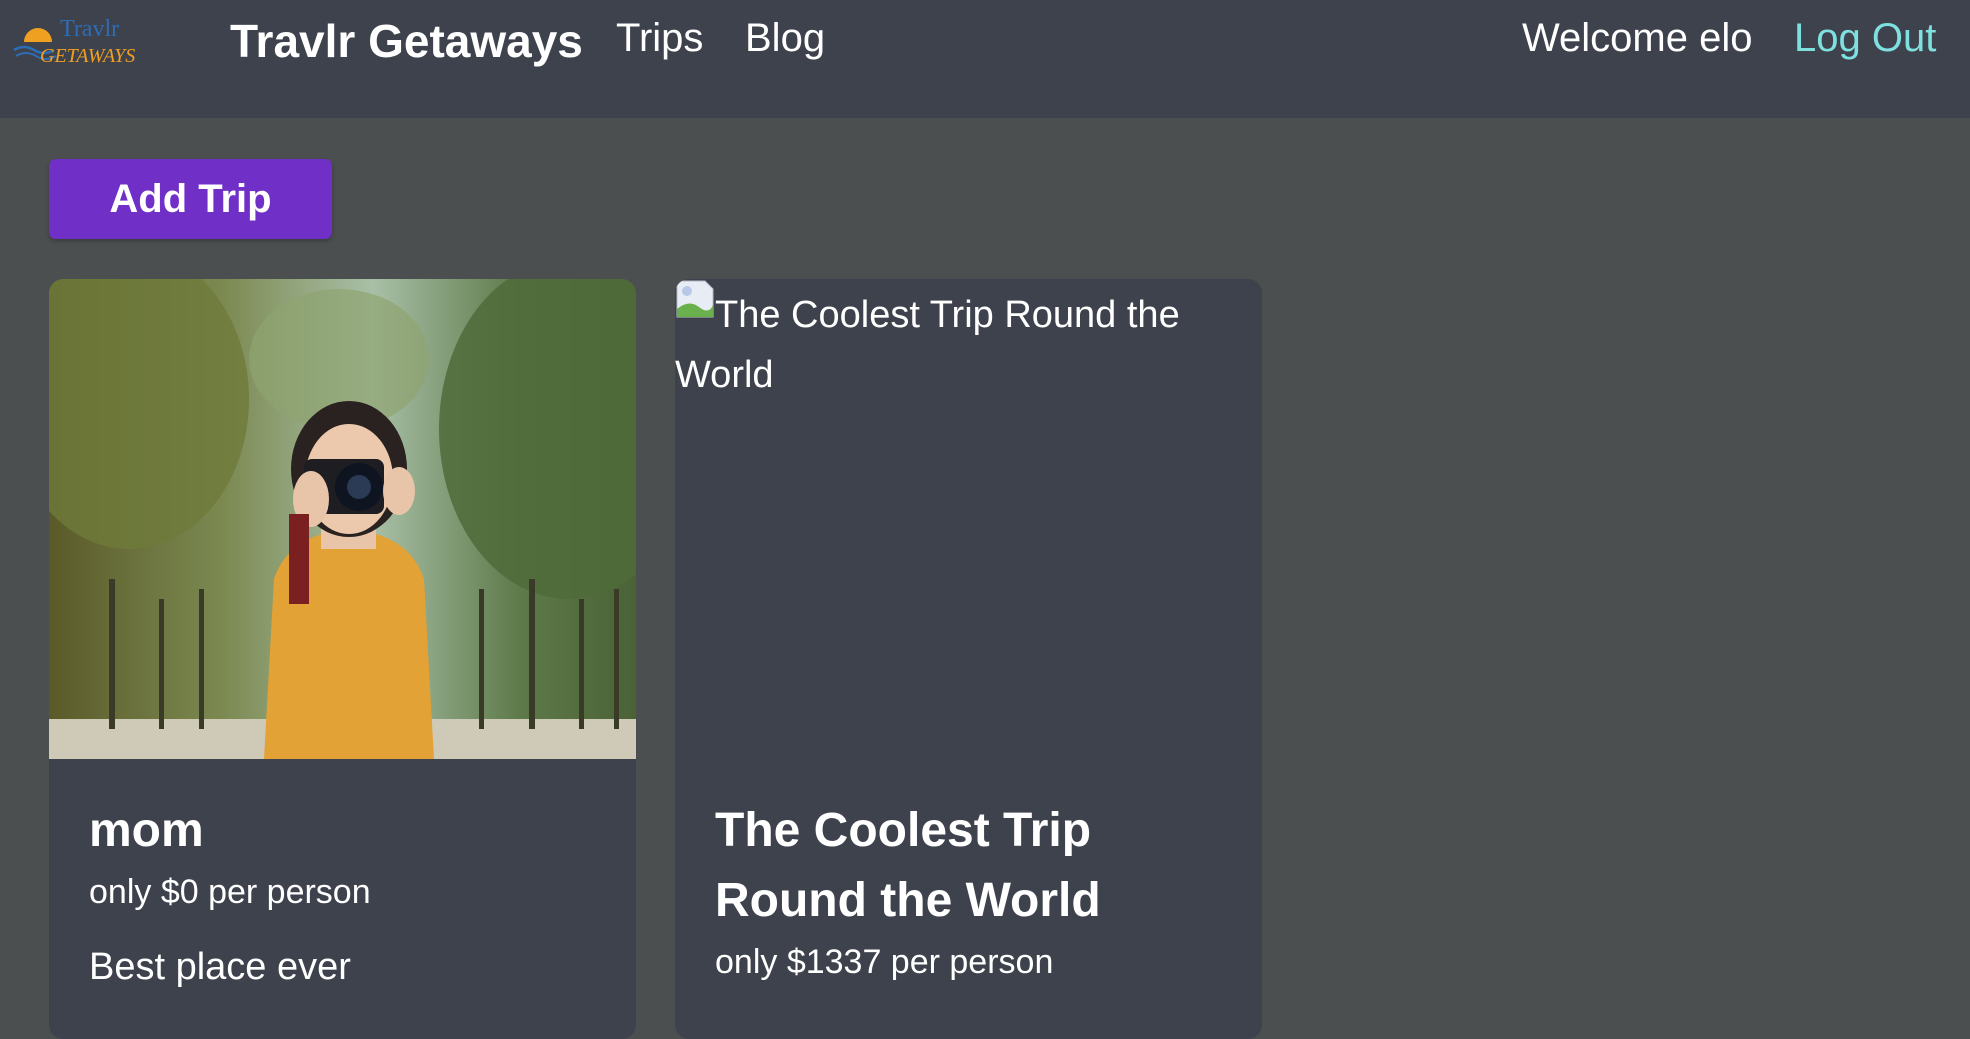 This screenshot has height=1039, width=1970. Describe the element at coordinates (406, 41) in the screenshot. I see `brand-title: Travlr Getaways` at that location.